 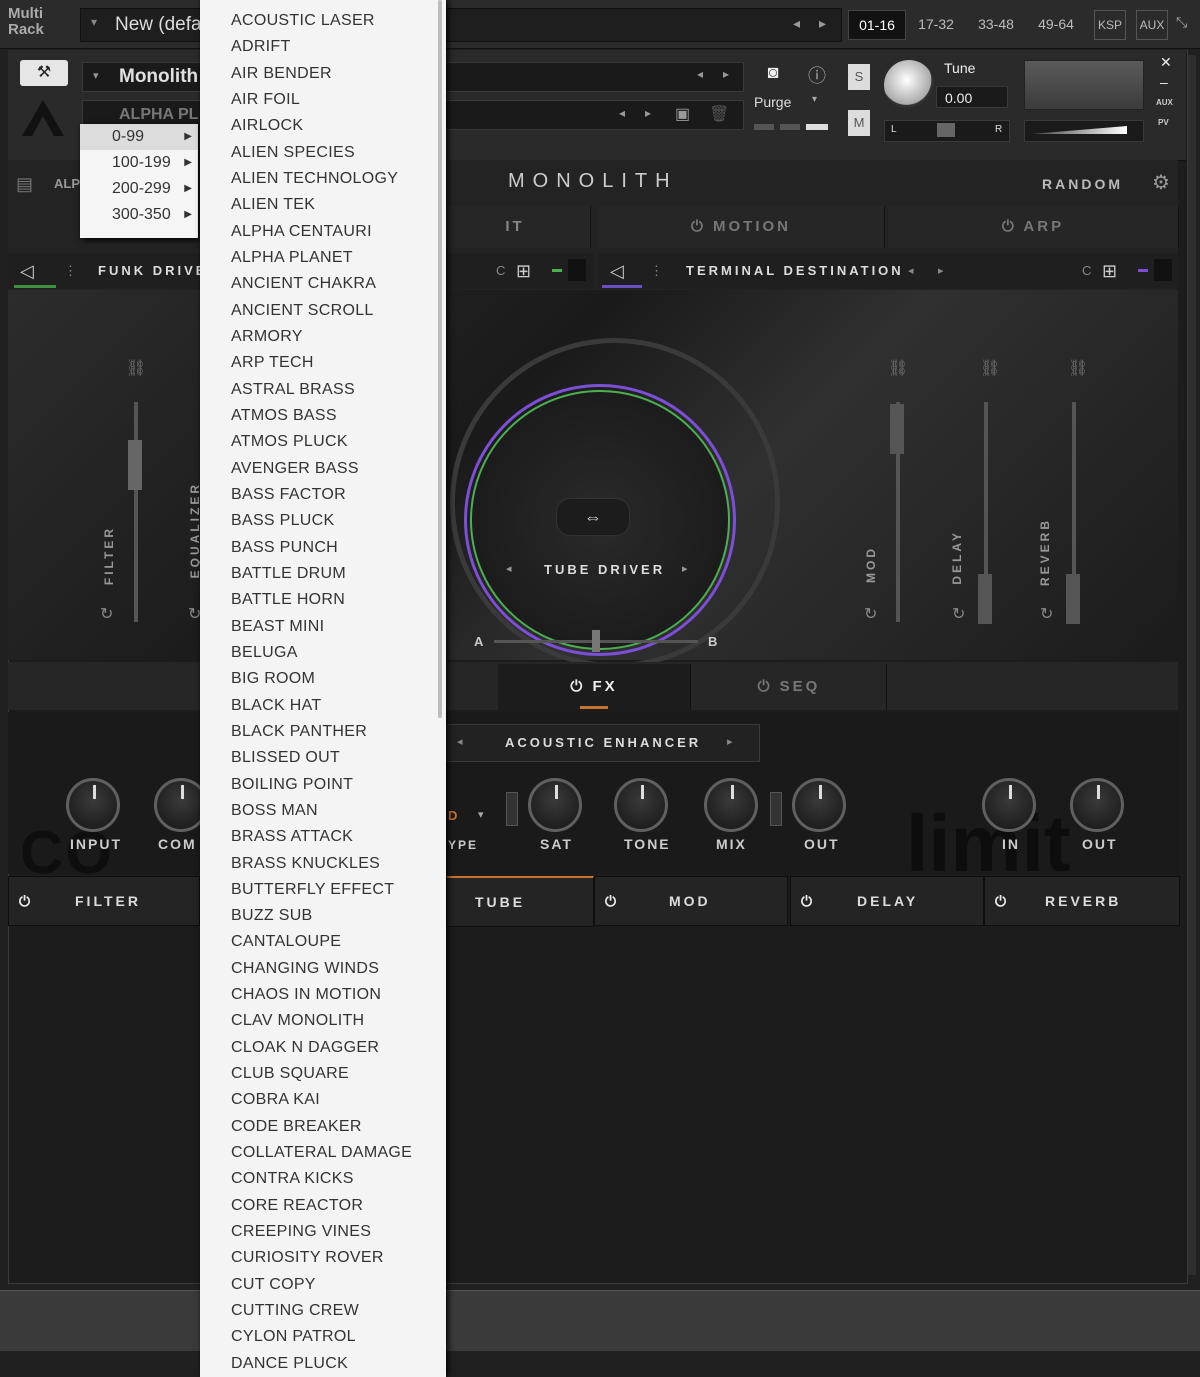 What do you see at coordinates (897, 429) in the screenshot?
I see `mod-slider-handle` at bounding box center [897, 429].